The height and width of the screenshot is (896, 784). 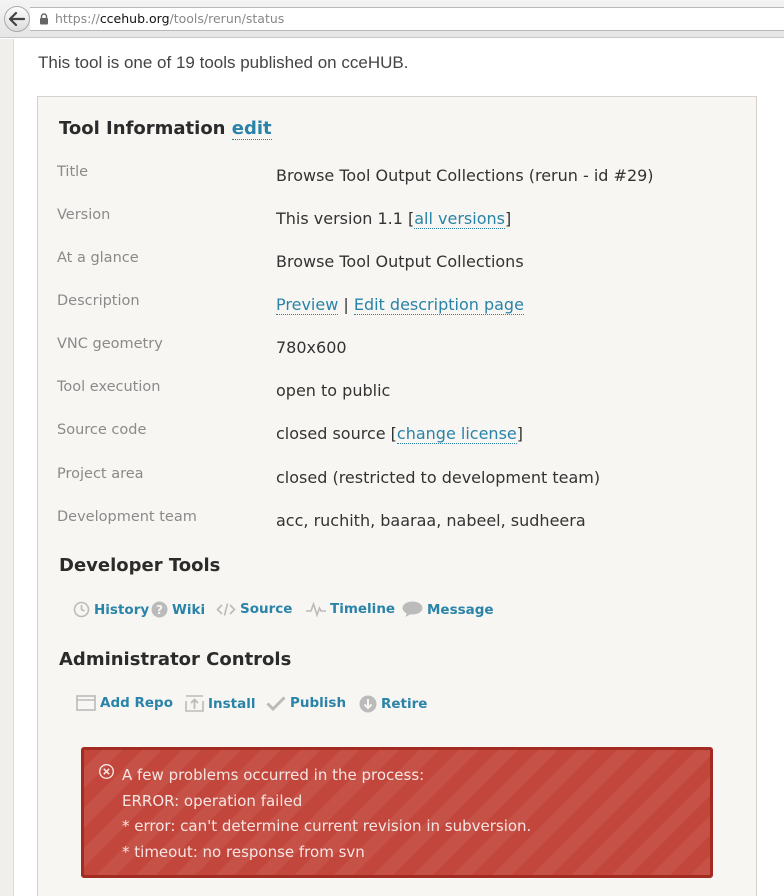 I want to click on source-prefix: closed source [, so click(x=336, y=433).